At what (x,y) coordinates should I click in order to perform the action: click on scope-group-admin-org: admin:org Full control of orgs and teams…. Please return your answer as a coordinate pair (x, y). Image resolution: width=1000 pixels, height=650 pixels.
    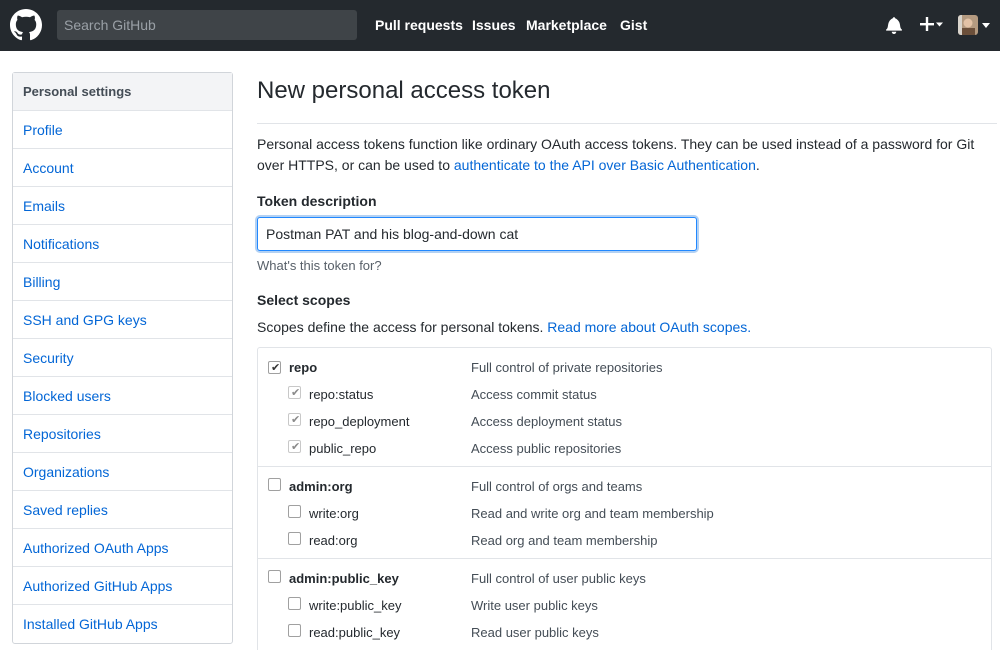
    Looking at the image, I should click on (624, 513).